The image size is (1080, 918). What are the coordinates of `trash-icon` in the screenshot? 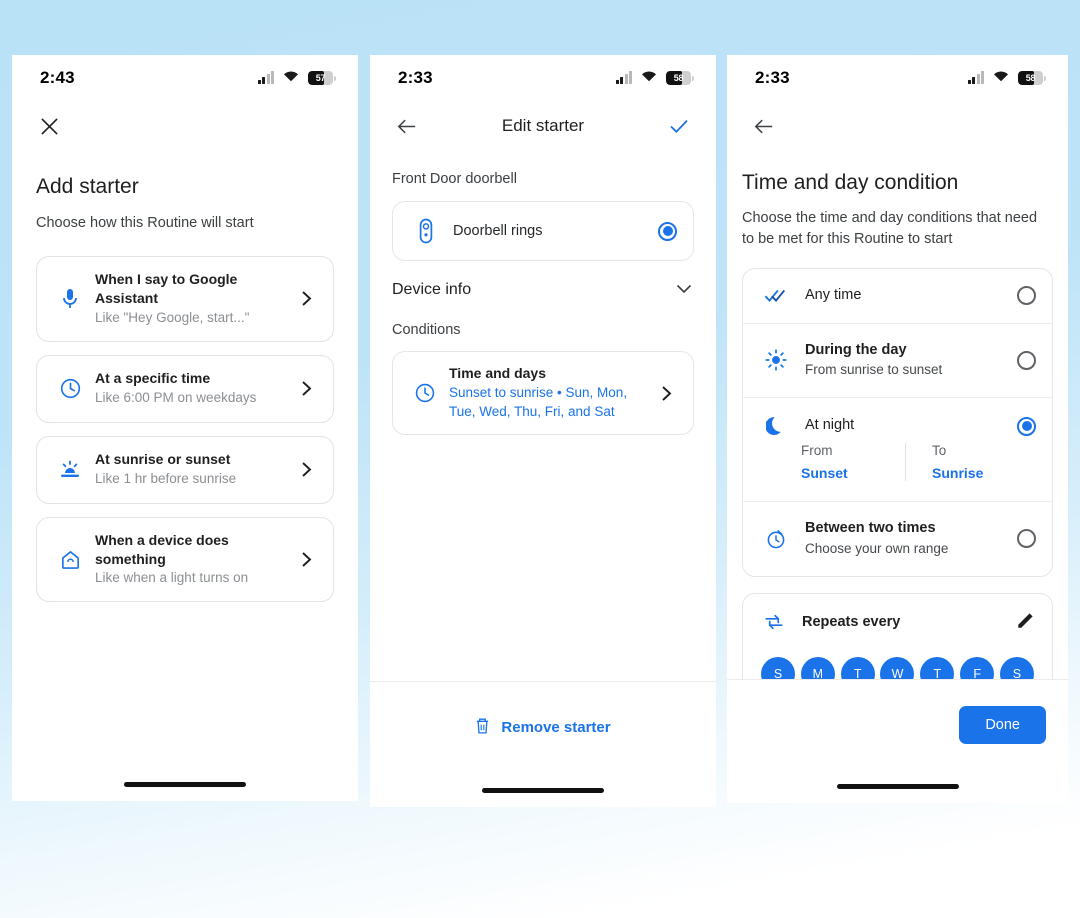 It's located at (482, 728).